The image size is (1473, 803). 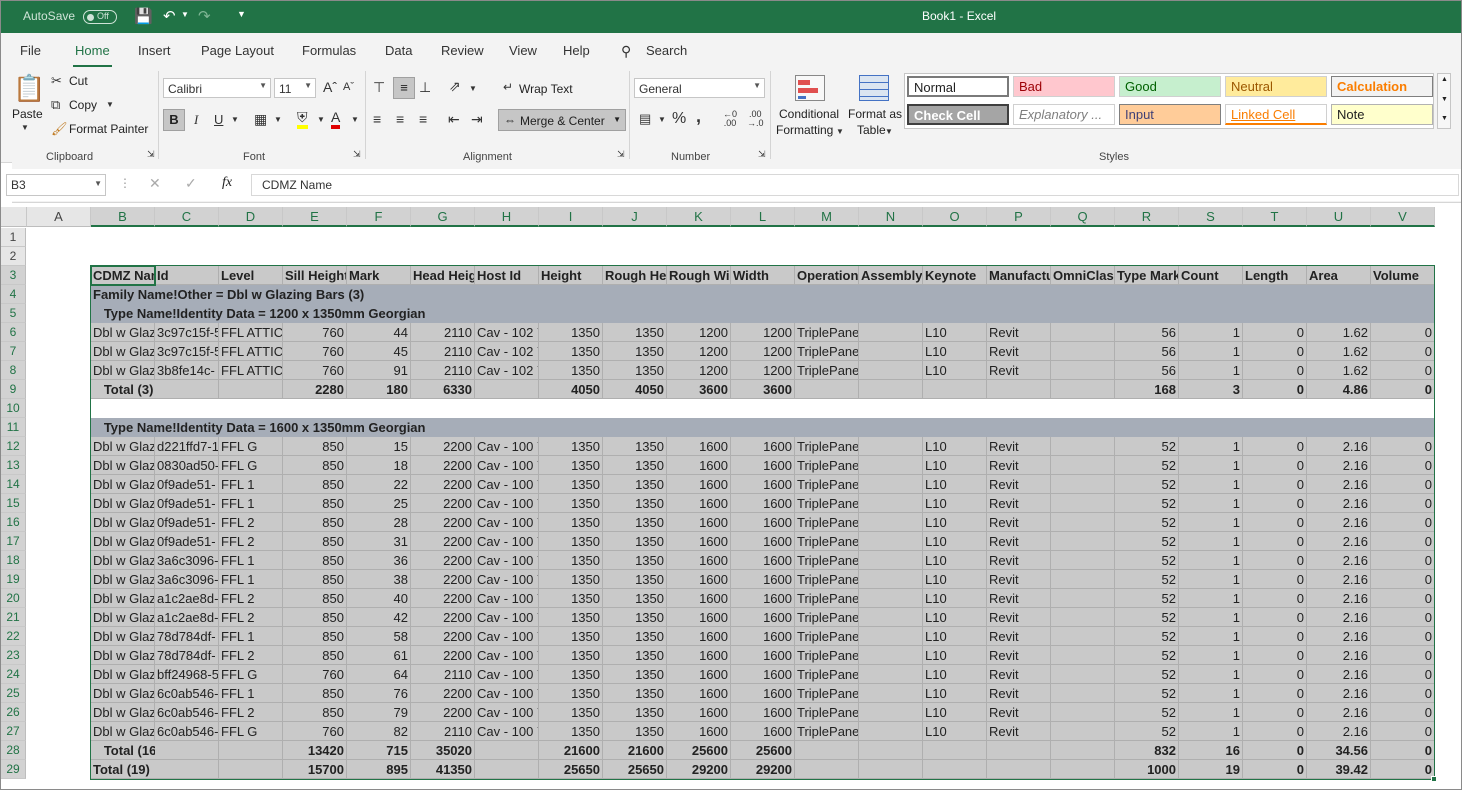 I want to click on underline-button: U, so click(x=218, y=119).